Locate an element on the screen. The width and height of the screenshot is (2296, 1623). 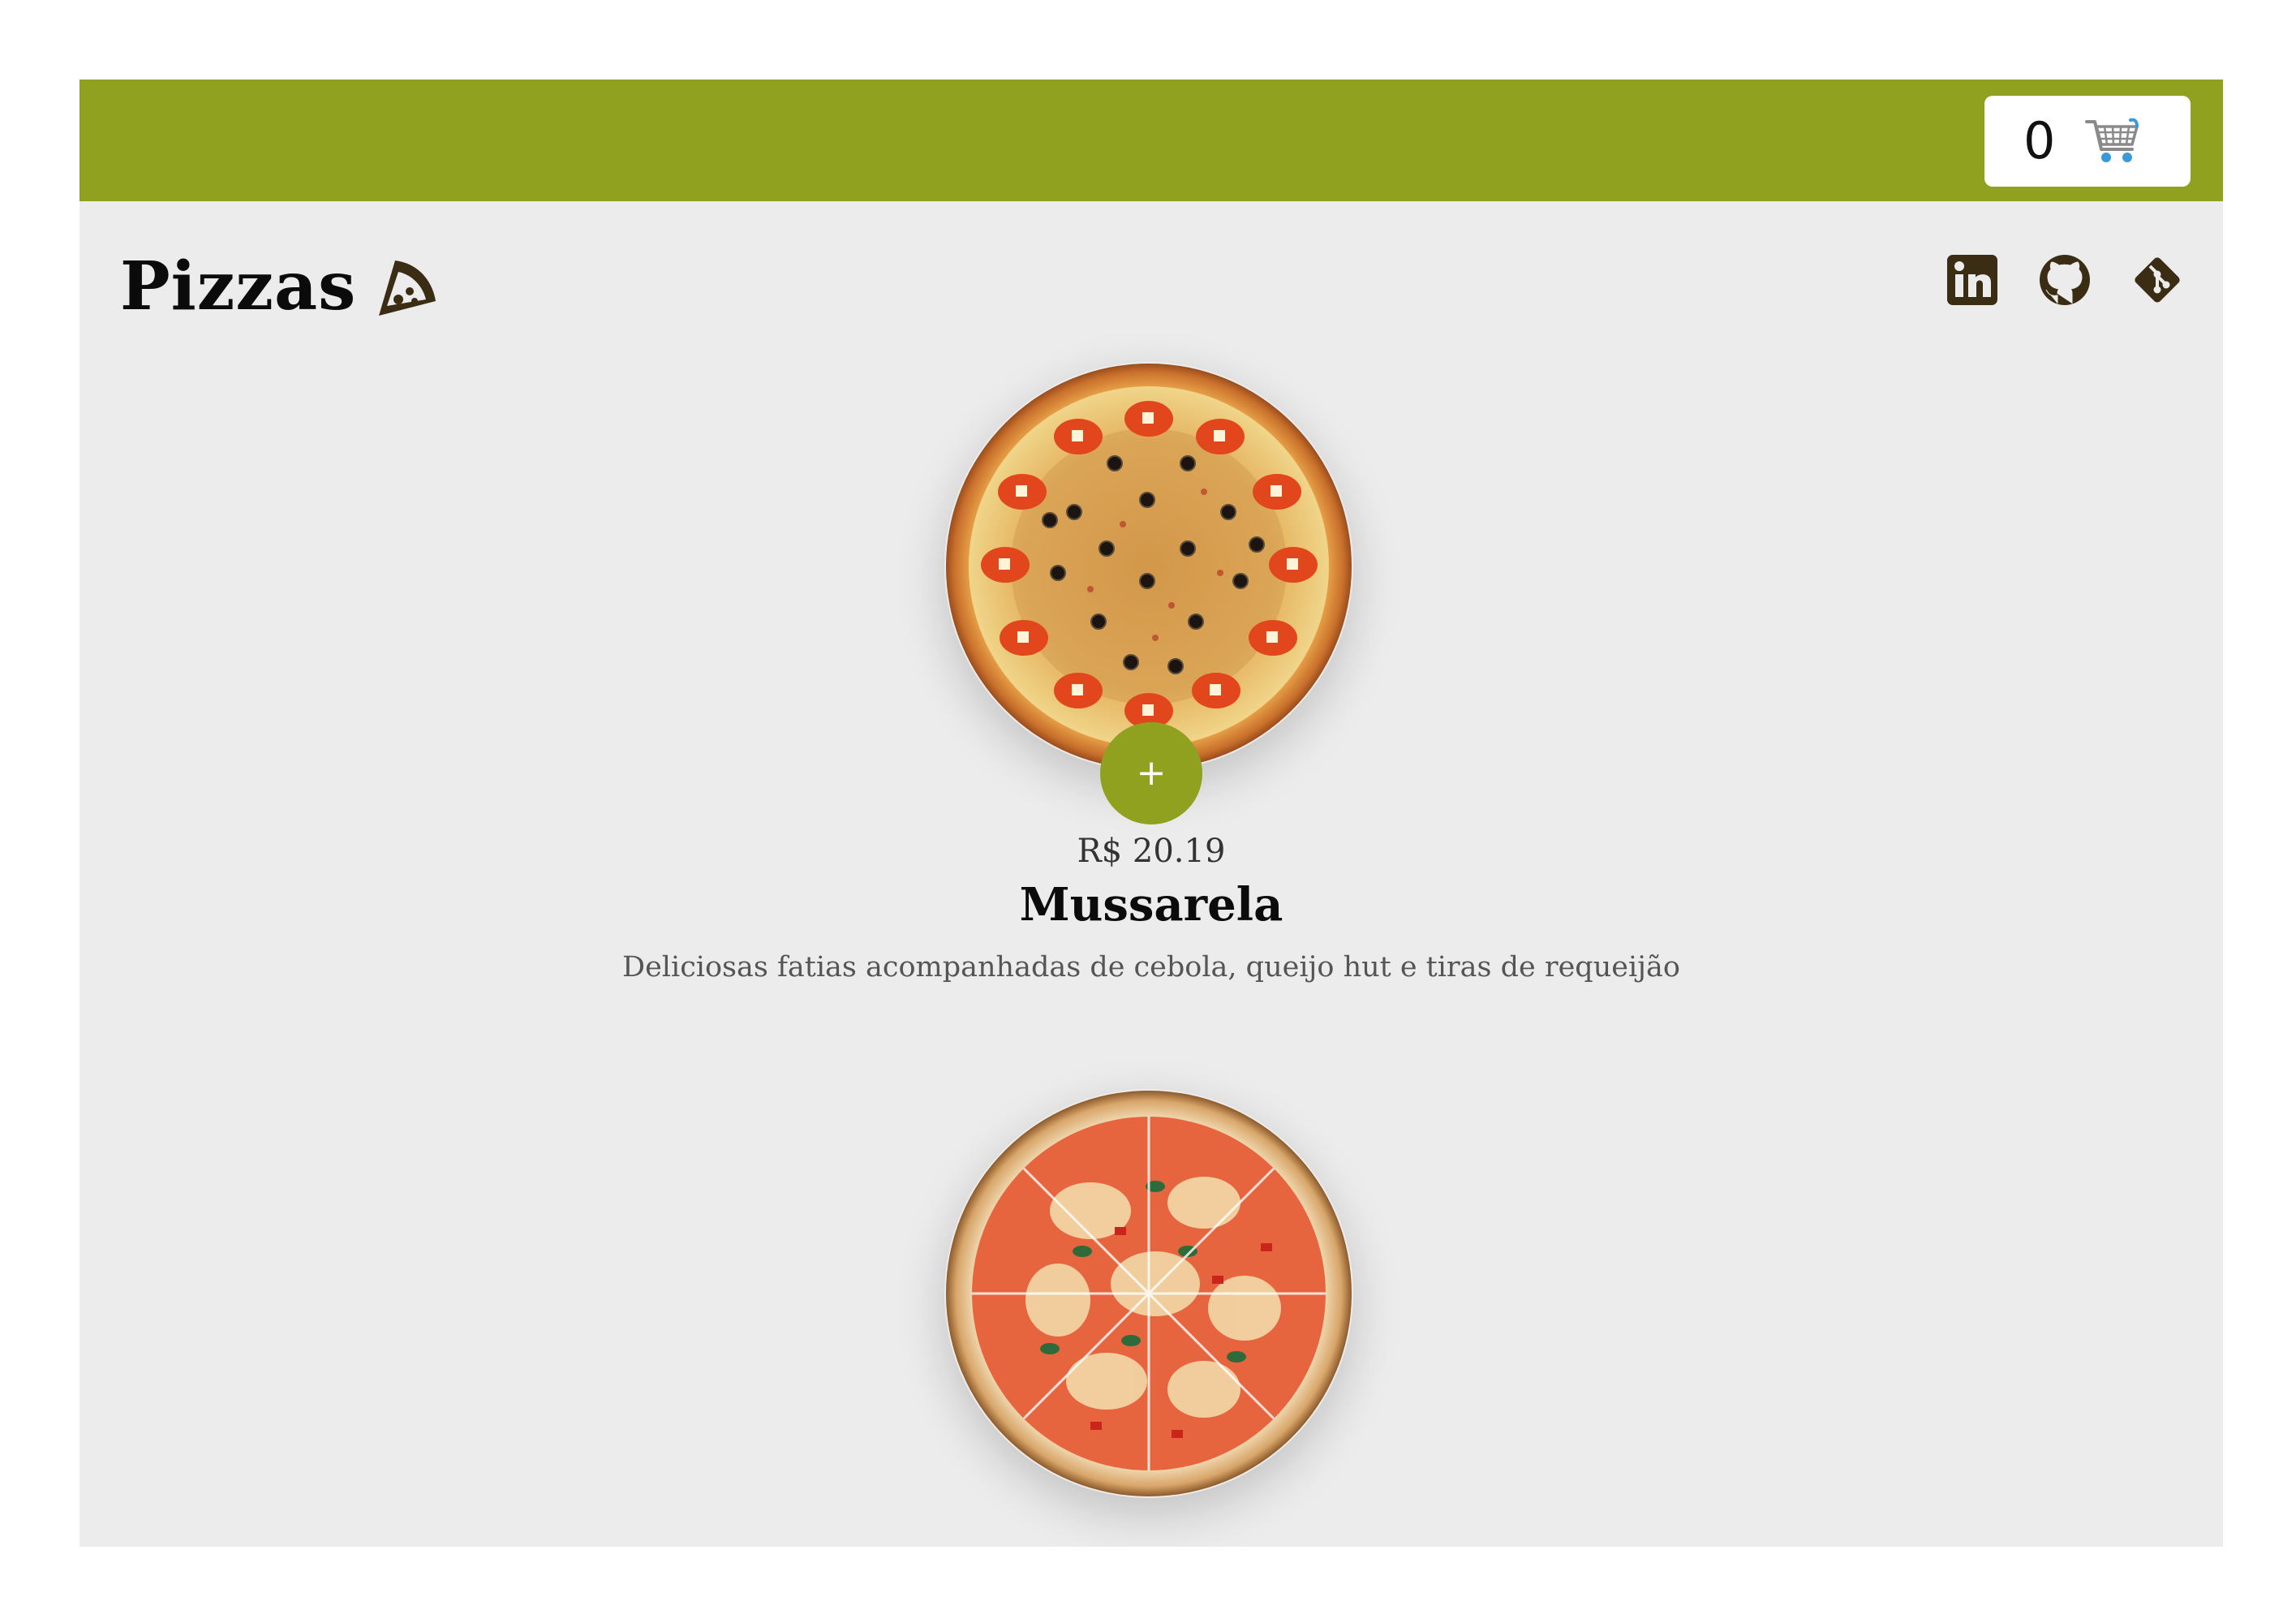
page-title: Pizzas is located at coordinates (279, 286).